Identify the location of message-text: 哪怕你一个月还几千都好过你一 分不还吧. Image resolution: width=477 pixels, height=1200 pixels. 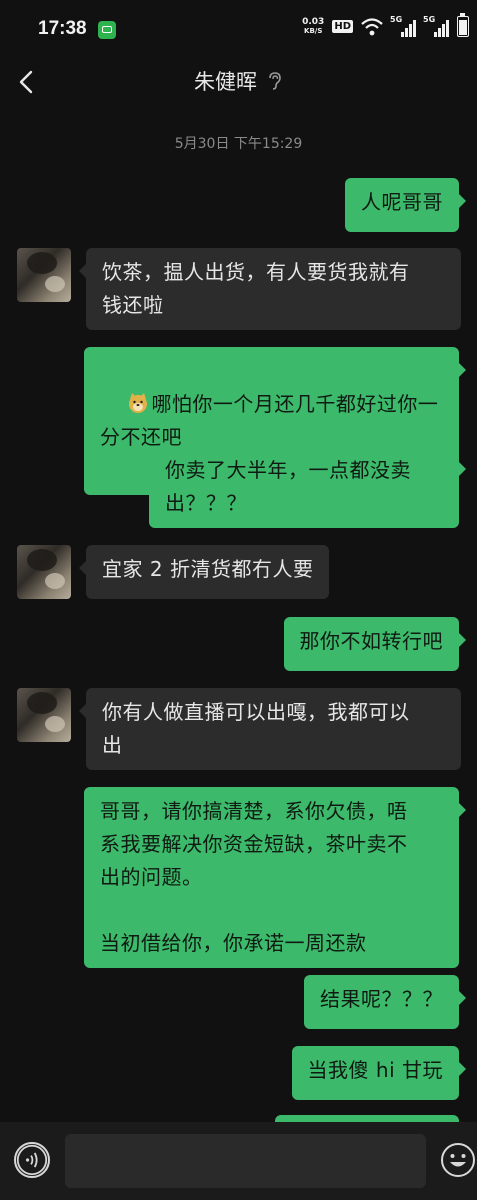
(269, 420).